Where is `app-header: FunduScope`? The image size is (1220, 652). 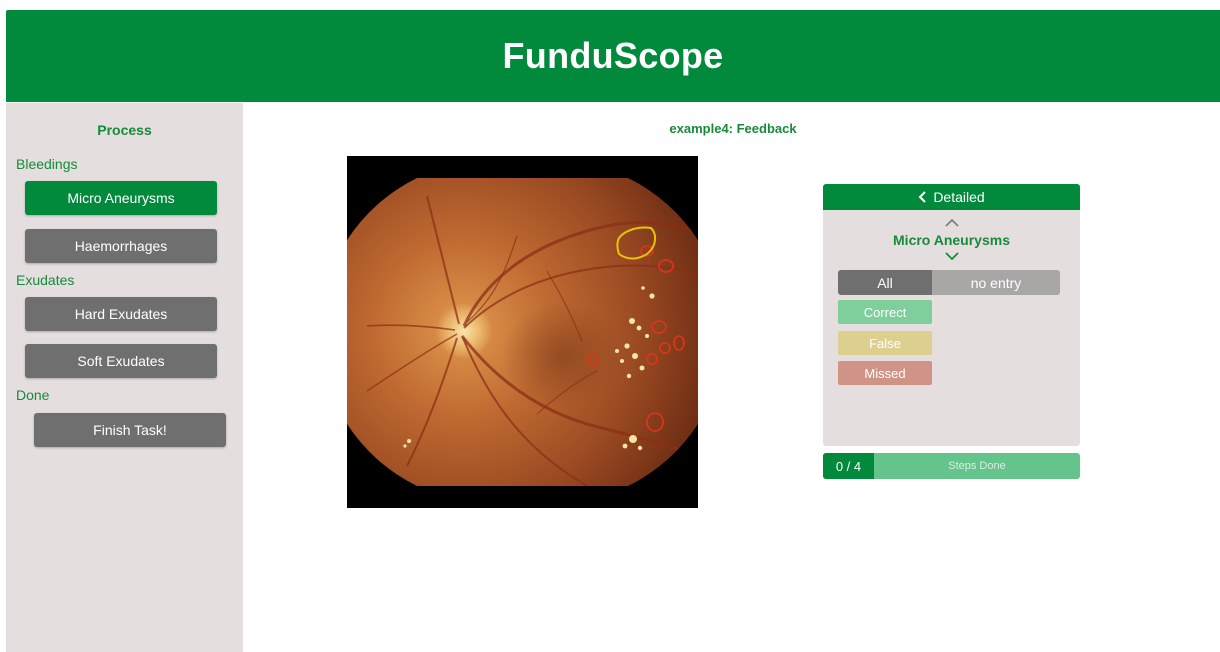
app-header: FunduScope is located at coordinates (613, 56).